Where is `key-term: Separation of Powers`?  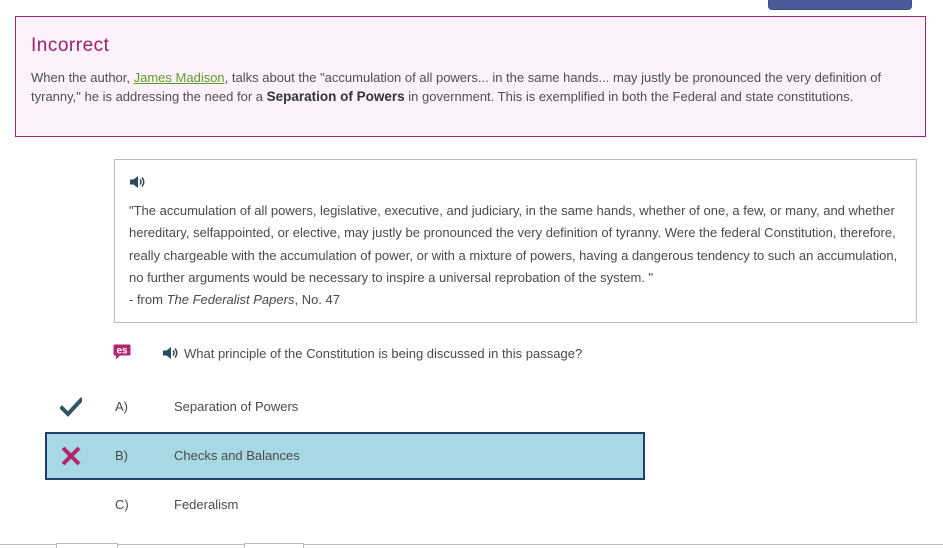
key-term: Separation of Powers is located at coordinates (335, 96).